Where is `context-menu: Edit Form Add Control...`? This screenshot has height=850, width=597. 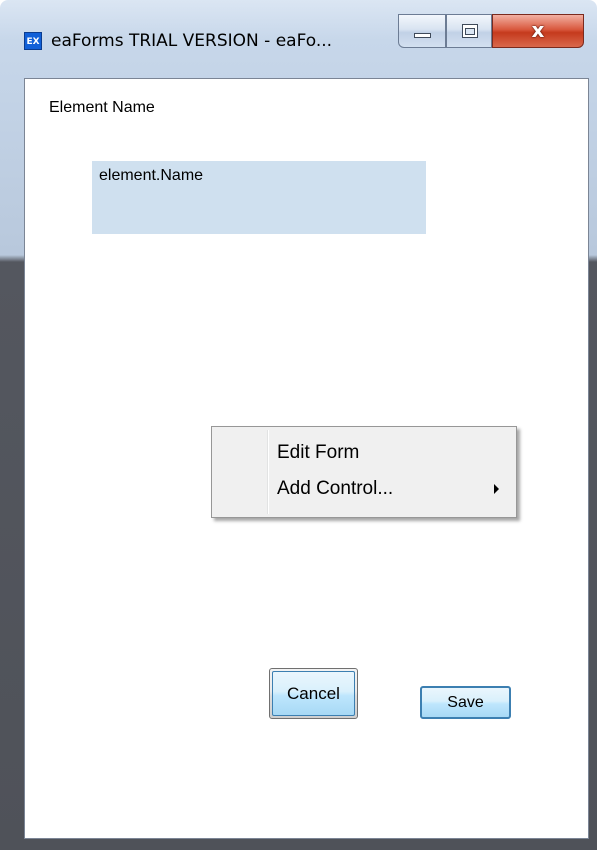 context-menu: Edit Form Add Control... is located at coordinates (364, 472).